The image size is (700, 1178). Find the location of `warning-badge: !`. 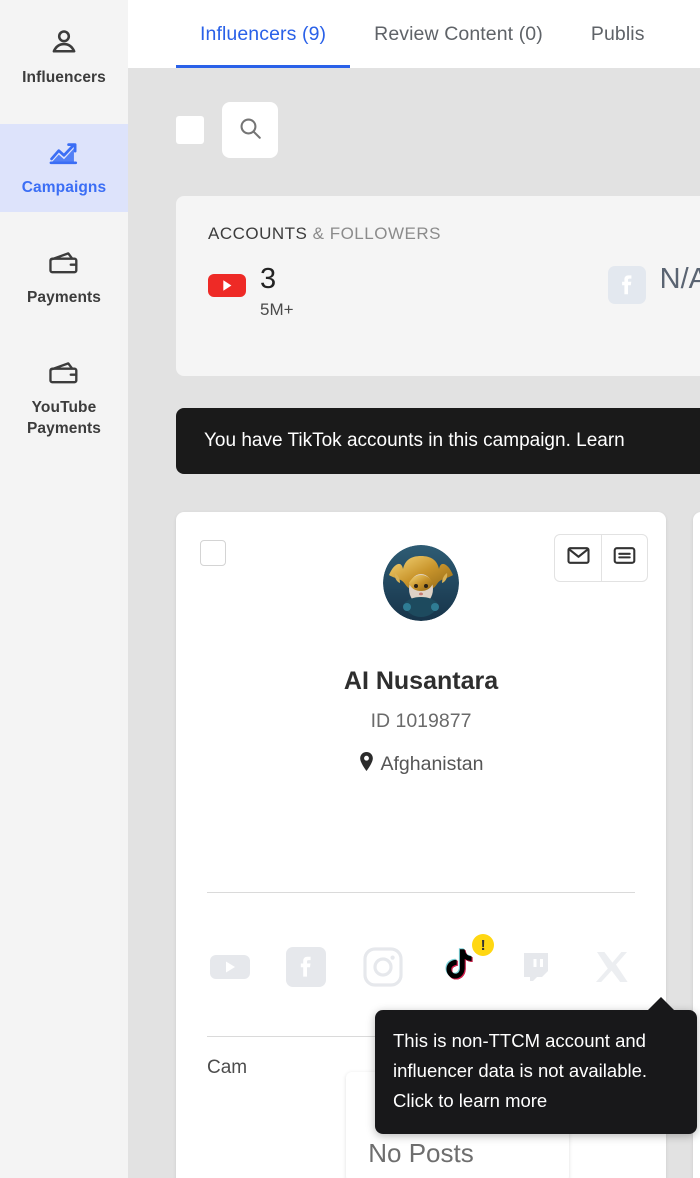

warning-badge: ! is located at coordinates (483, 945).